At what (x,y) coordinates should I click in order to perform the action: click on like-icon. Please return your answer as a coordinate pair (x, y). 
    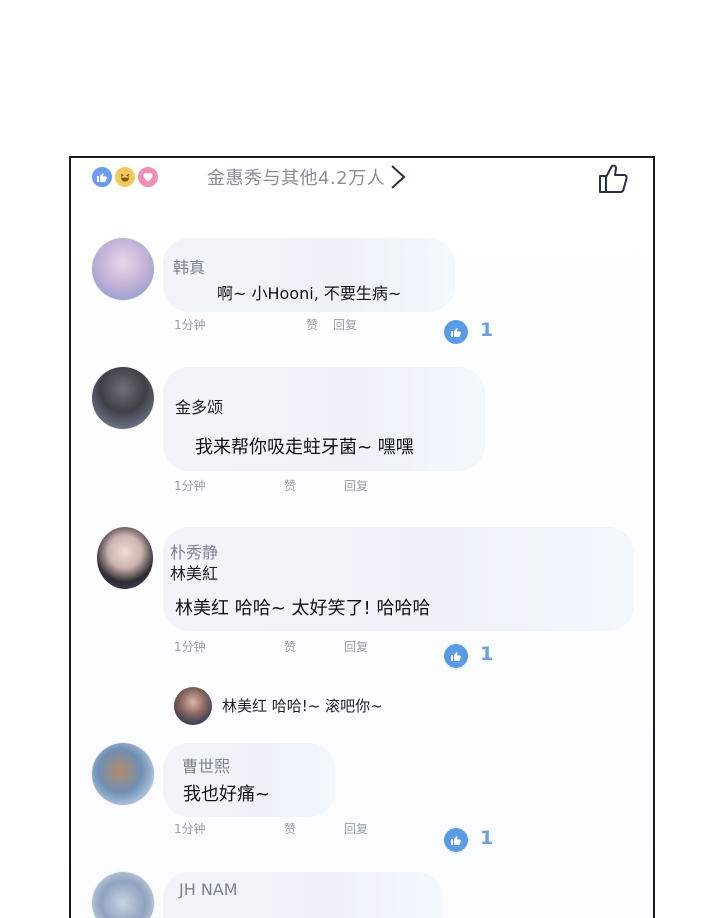
    Looking at the image, I should click on (102, 177).